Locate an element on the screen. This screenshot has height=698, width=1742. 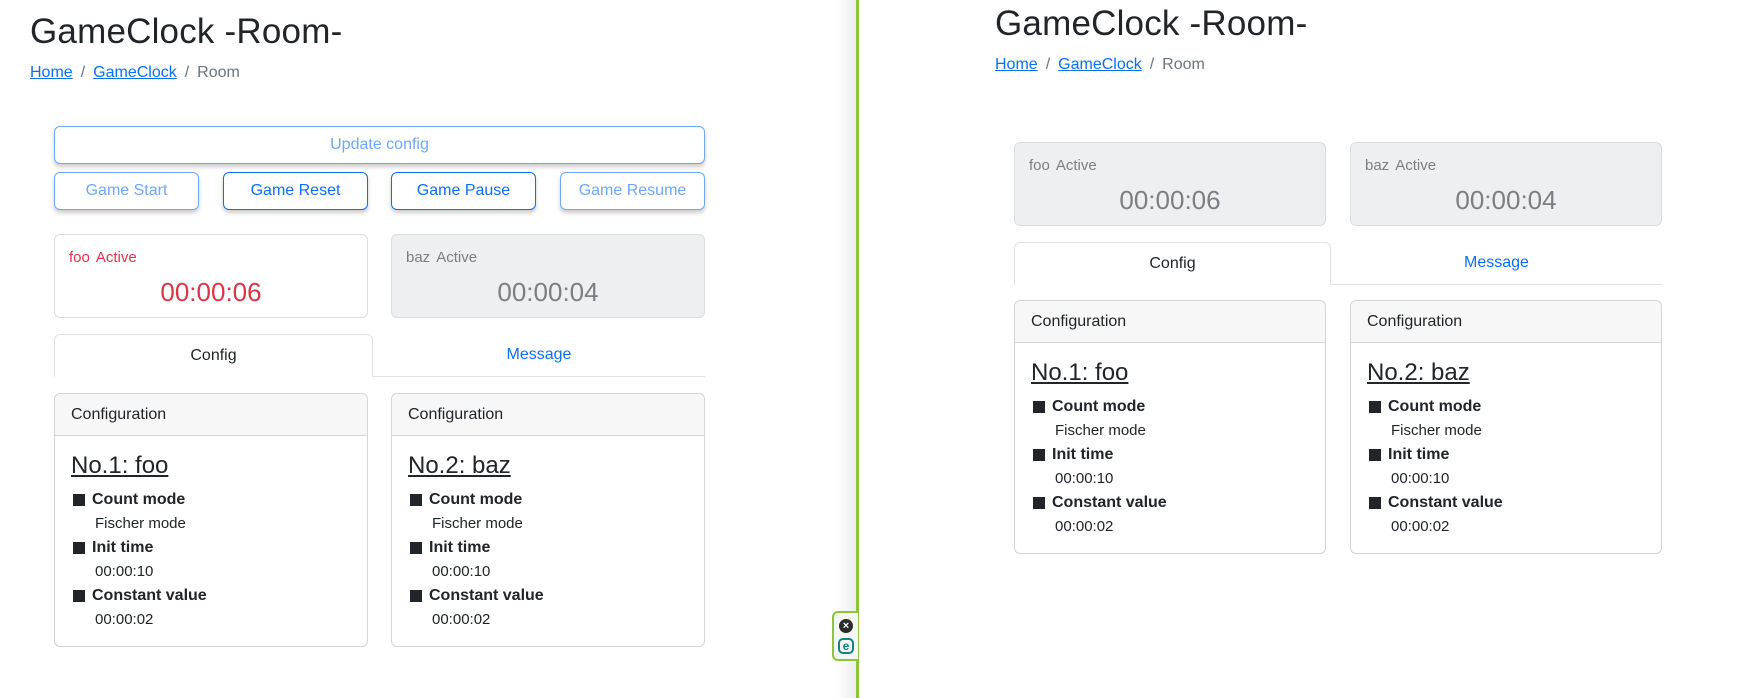
divider-shadow is located at coordinates (846, 349).